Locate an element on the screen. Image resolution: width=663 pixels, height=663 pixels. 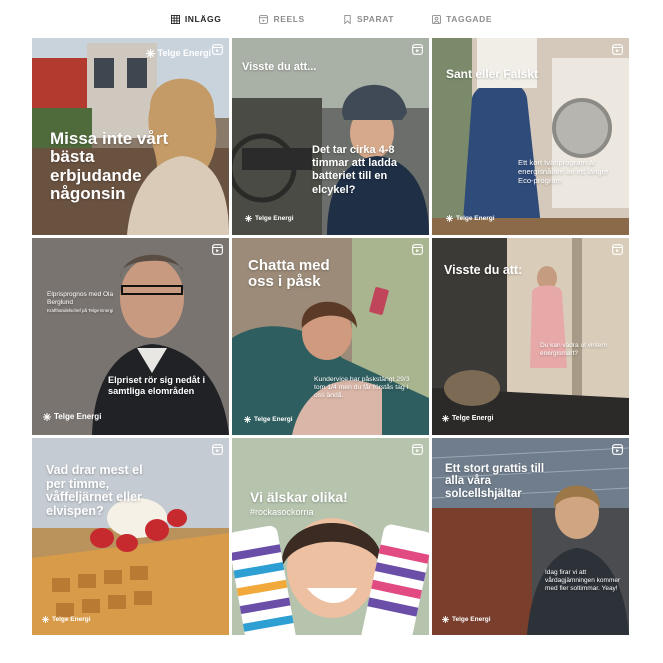
tab-label: TAGGADE is located at coordinates (469, 19).